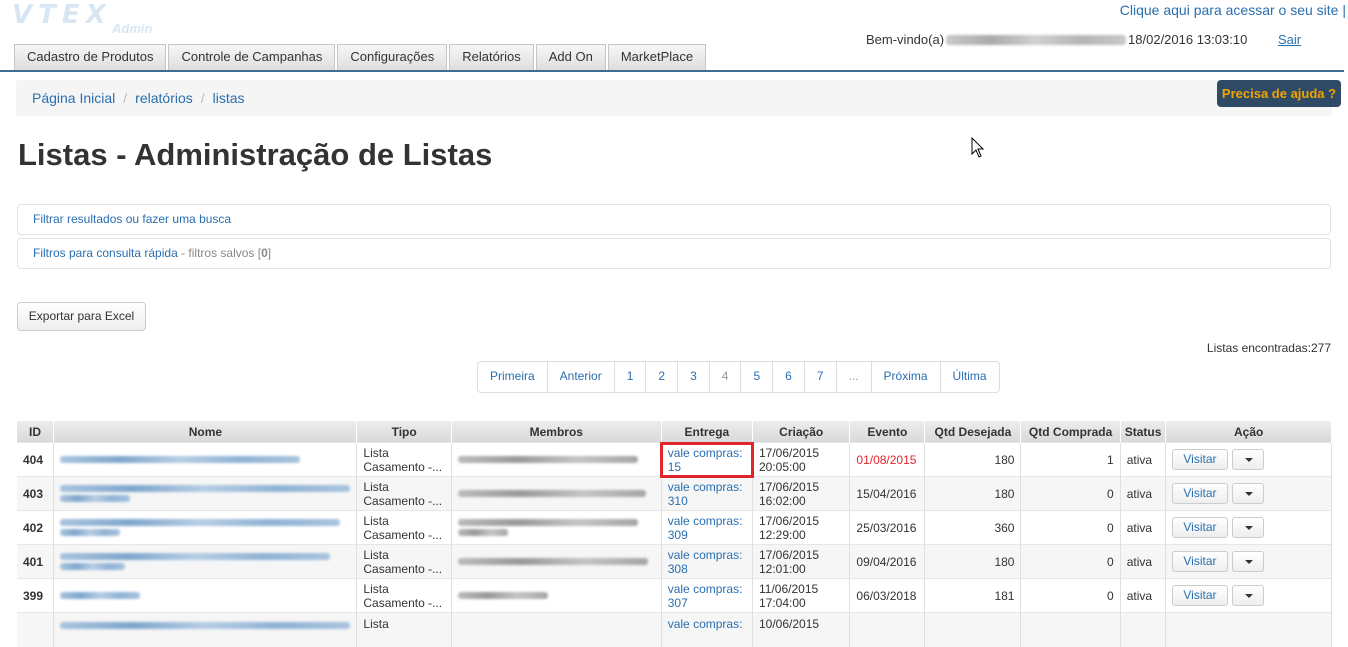  I want to click on row-delivery: vale compras: 15, so click(707, 459).